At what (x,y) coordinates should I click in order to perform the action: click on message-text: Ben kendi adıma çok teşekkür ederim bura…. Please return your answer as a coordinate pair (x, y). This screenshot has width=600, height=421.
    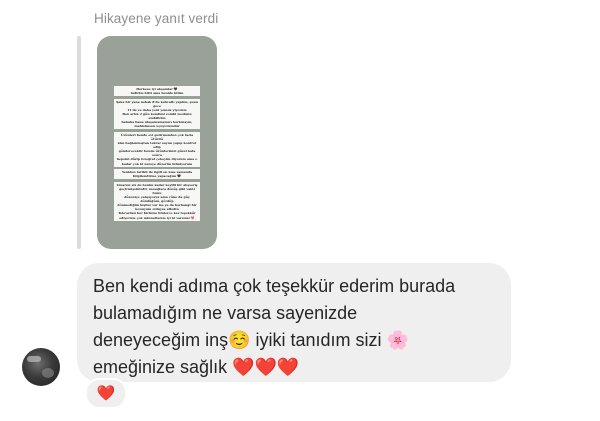
    Looking at the image, I should click on (274, 326).